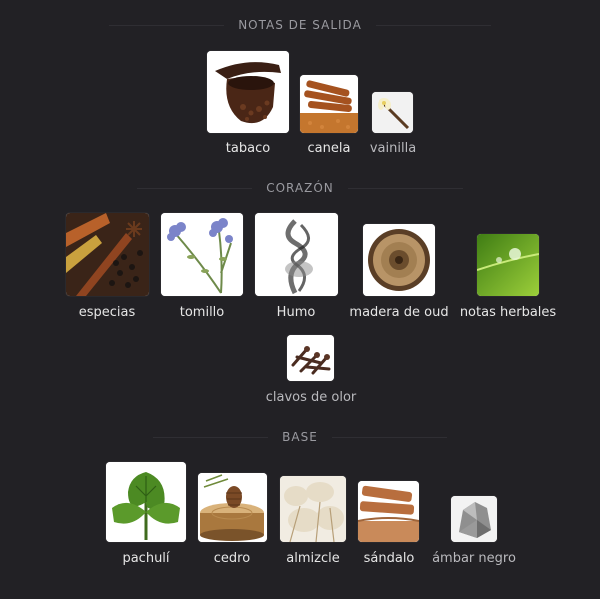 The image size is (600, 599). Describe the element at coordinates (393, 148) in the screenshot. I see `note-label: vainilla` at that location.